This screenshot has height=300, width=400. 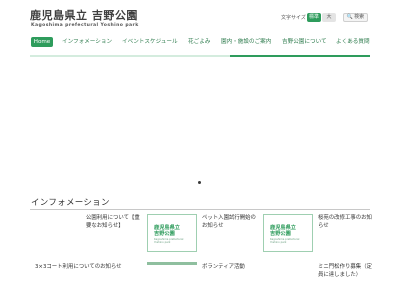 What do you see at coordinates (359, 16) in the screenshot?
I see `search-button-label: 検索` at bounding box center [359, 16].